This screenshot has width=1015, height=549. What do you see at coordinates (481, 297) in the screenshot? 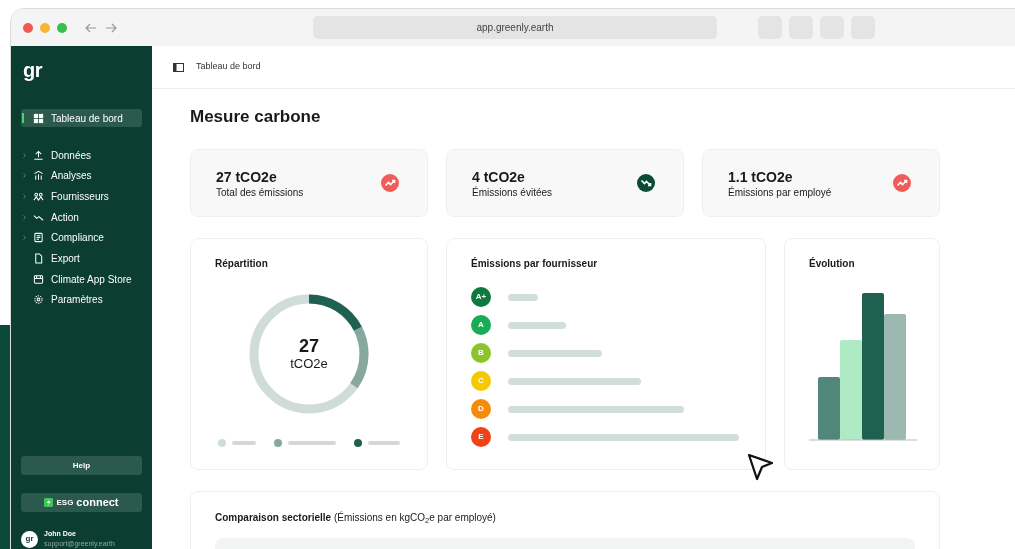
I see `grade-badge: A+` at bounding box center [481, 297].